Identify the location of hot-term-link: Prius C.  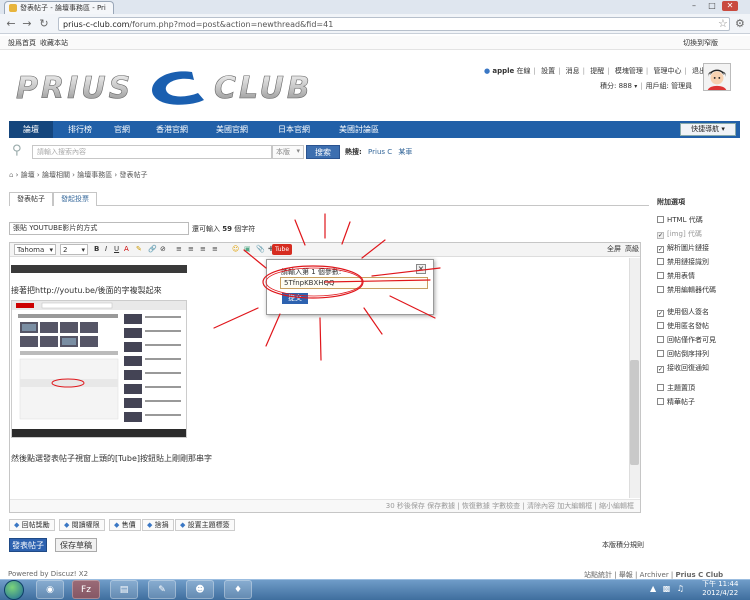
(380, 152).